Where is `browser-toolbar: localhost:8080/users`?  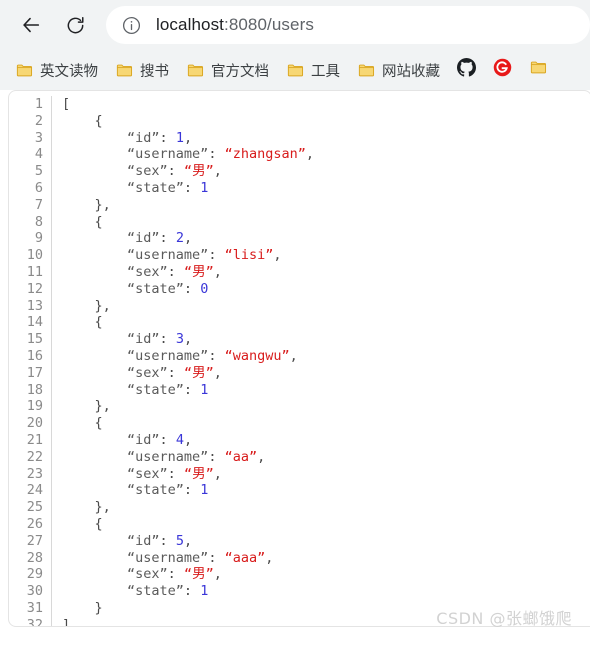
browser-toolbar: localhost:8080/users is located at coordinates (295, 25).